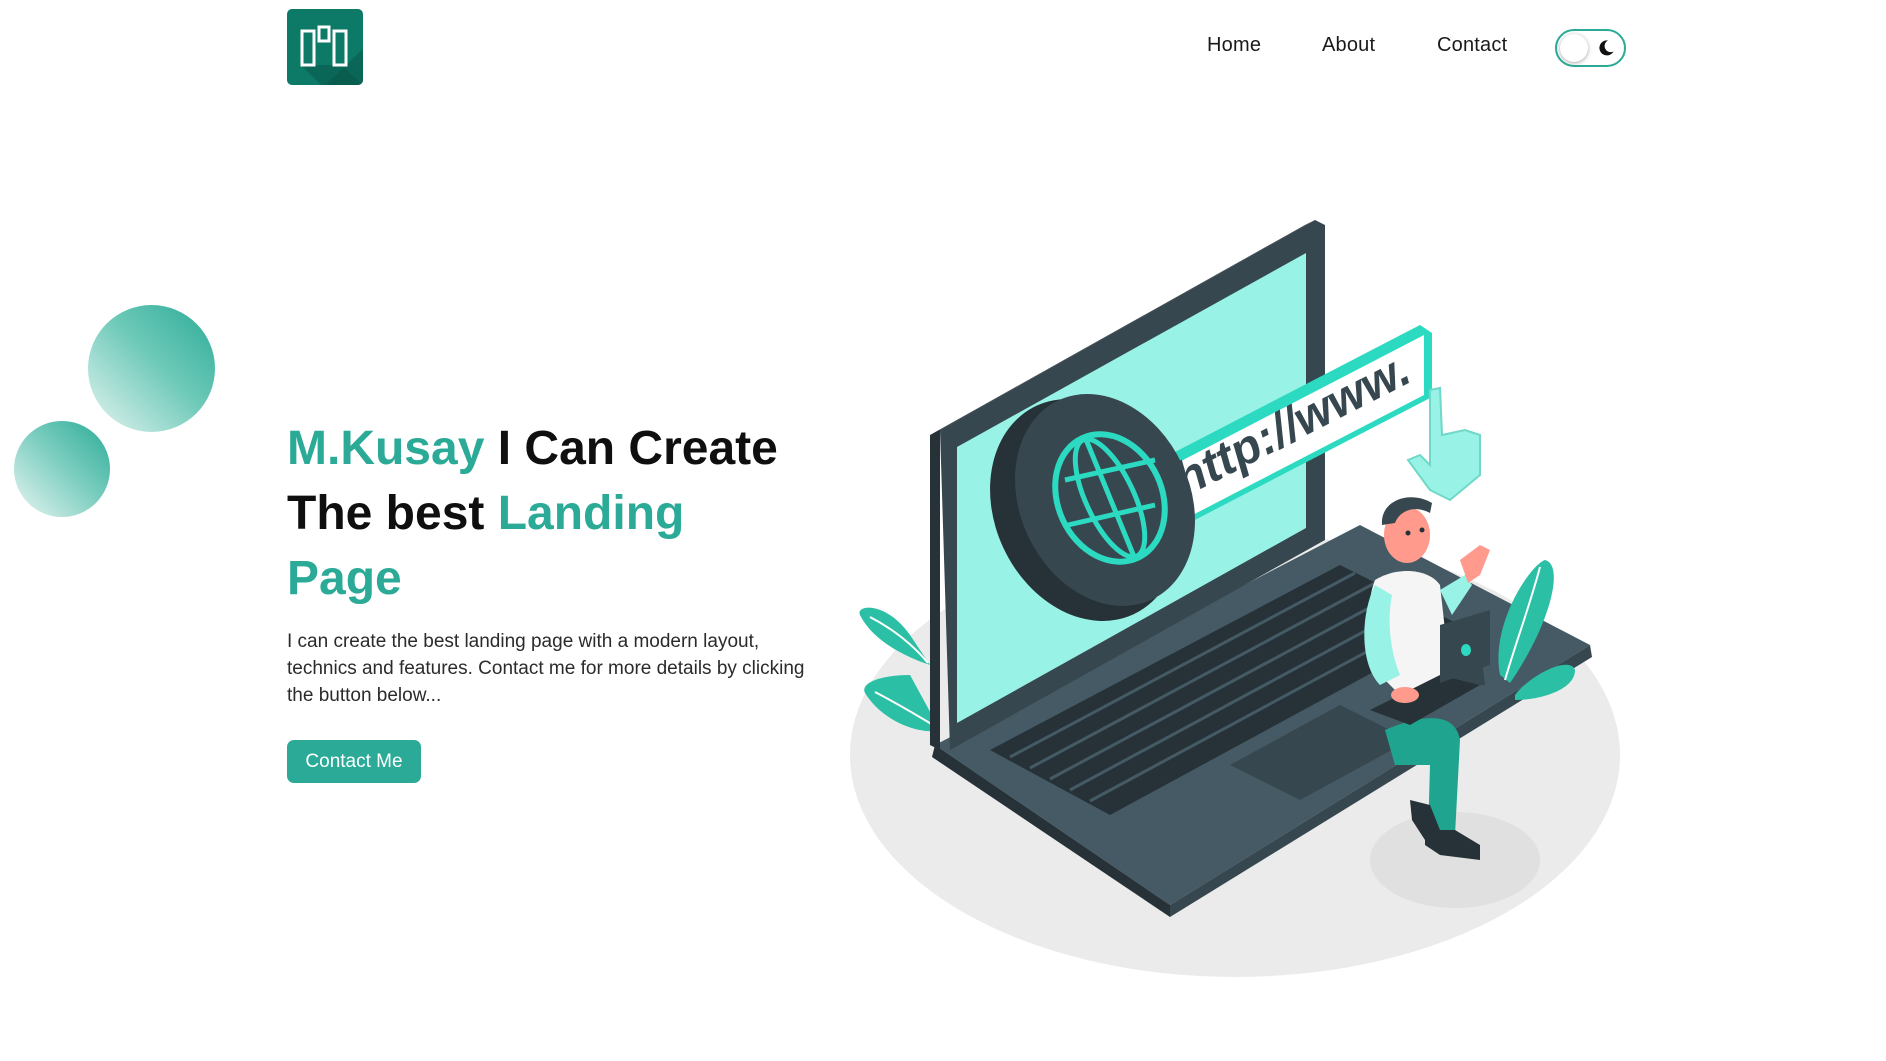 The image size is (1886, 1061). I want to click on site-header: Home About Contact, so click(943, 50).